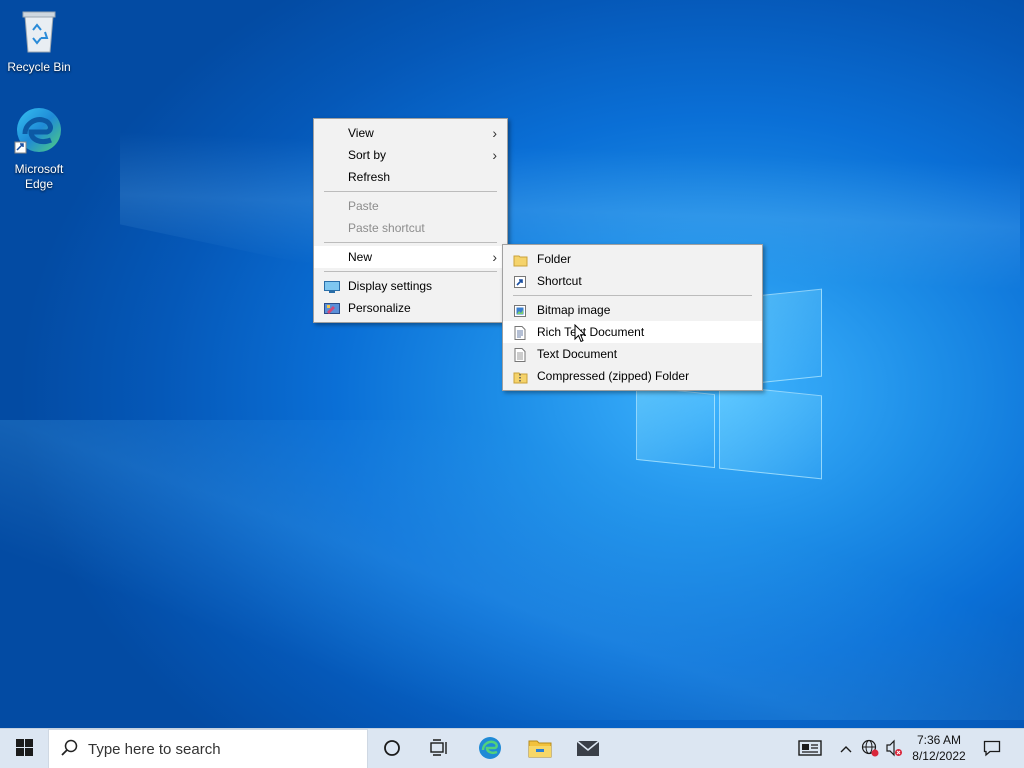 Image resolution: width=1024 pixels, height=768 pixels. I want to click on menu-item-label: Display settings, so click(390, 286).